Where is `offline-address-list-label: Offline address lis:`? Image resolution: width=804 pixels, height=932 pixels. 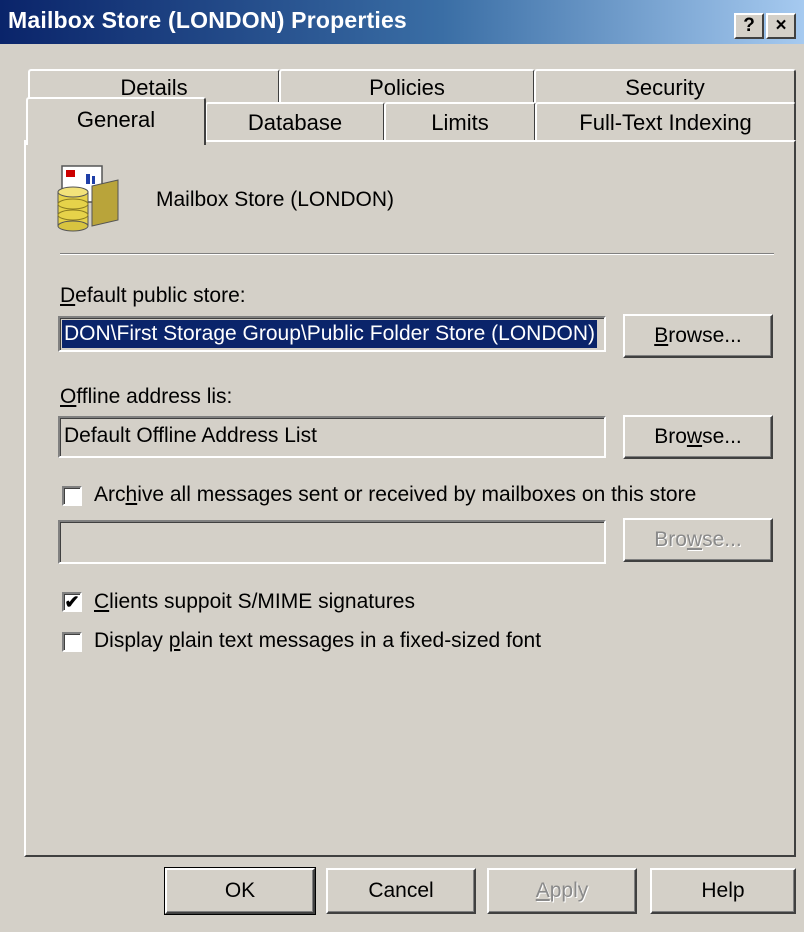 offline-address-list-label: Offline address lis: is located at coordinates (146, 397).